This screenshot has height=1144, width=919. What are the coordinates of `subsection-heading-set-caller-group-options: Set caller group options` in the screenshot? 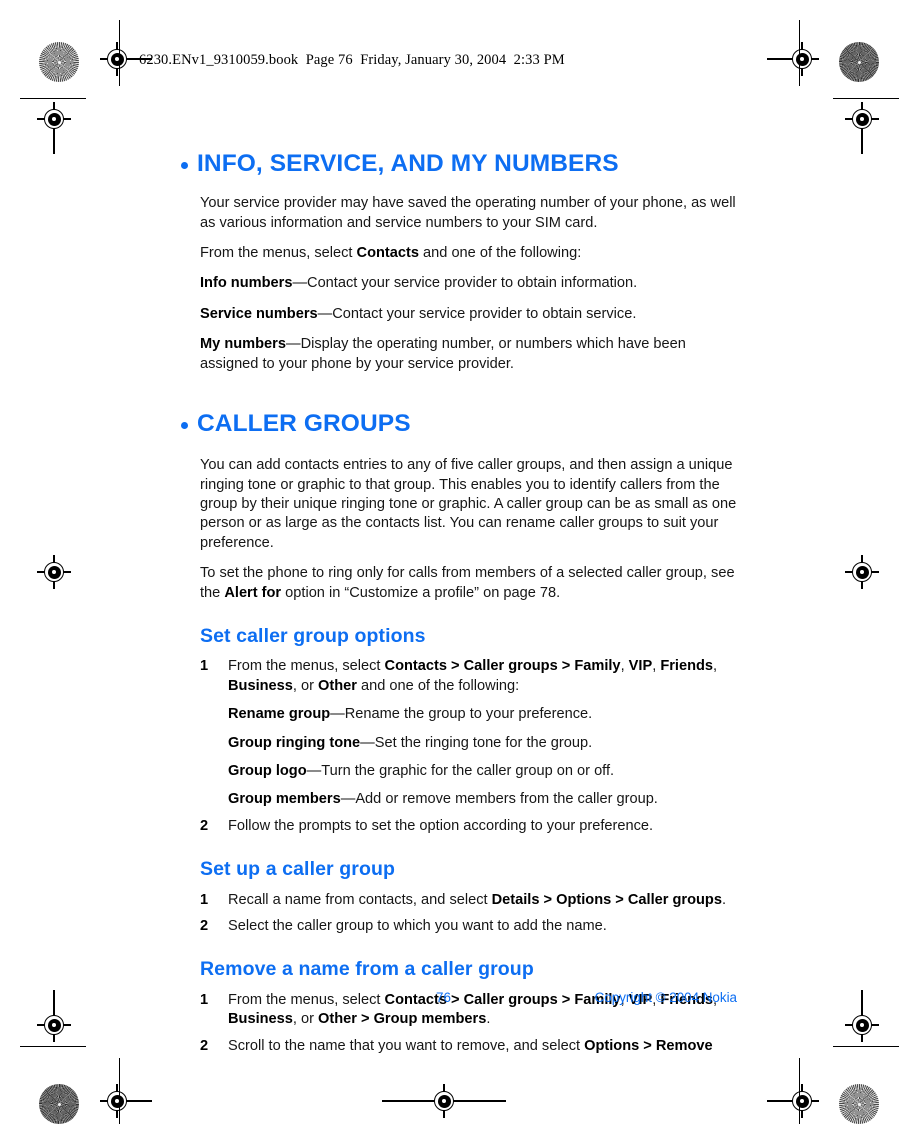 It's located at (313, 636).